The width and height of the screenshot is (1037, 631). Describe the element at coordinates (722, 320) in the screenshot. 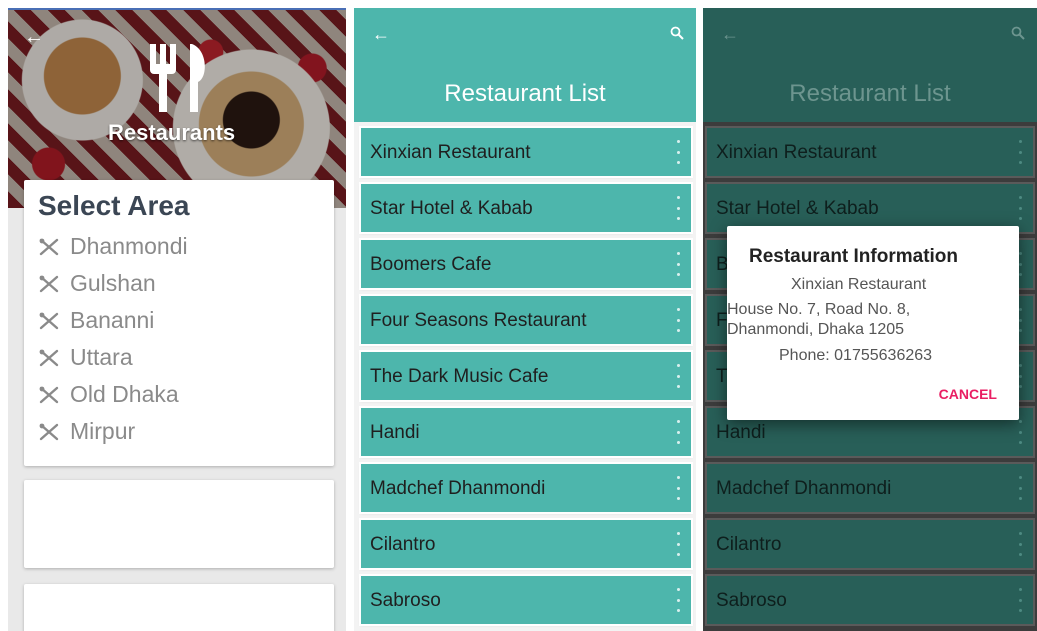

I see `restaurant-name-partial: F` at that location.